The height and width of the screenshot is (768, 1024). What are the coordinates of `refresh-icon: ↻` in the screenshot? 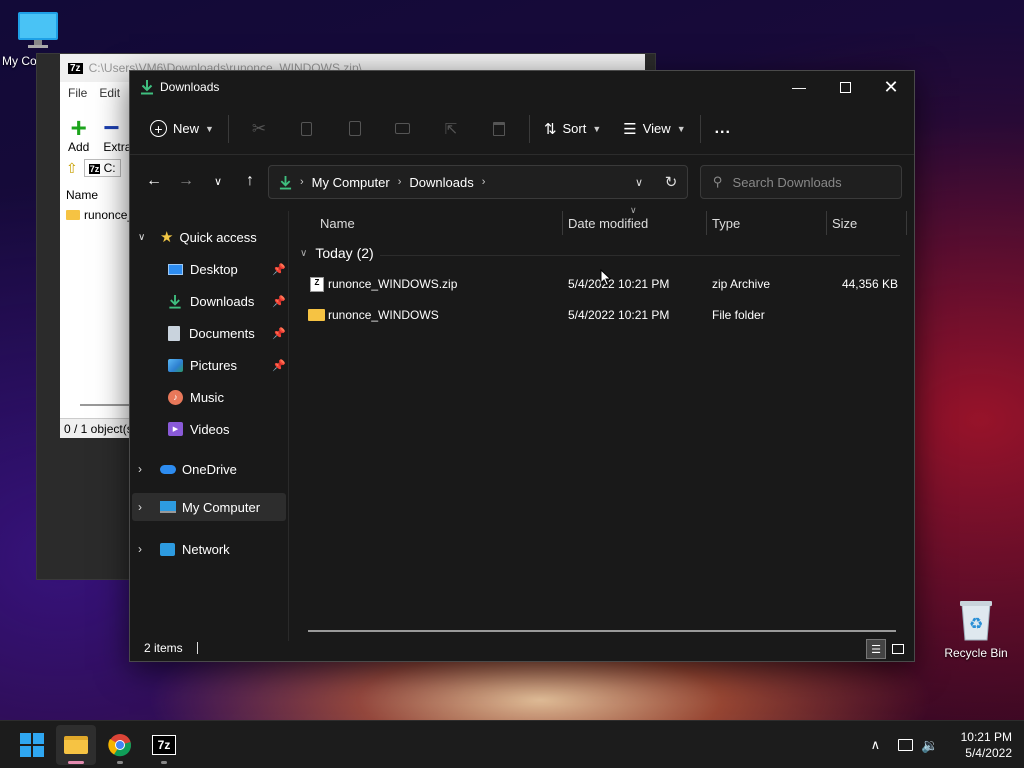 It's located at (671, 182).